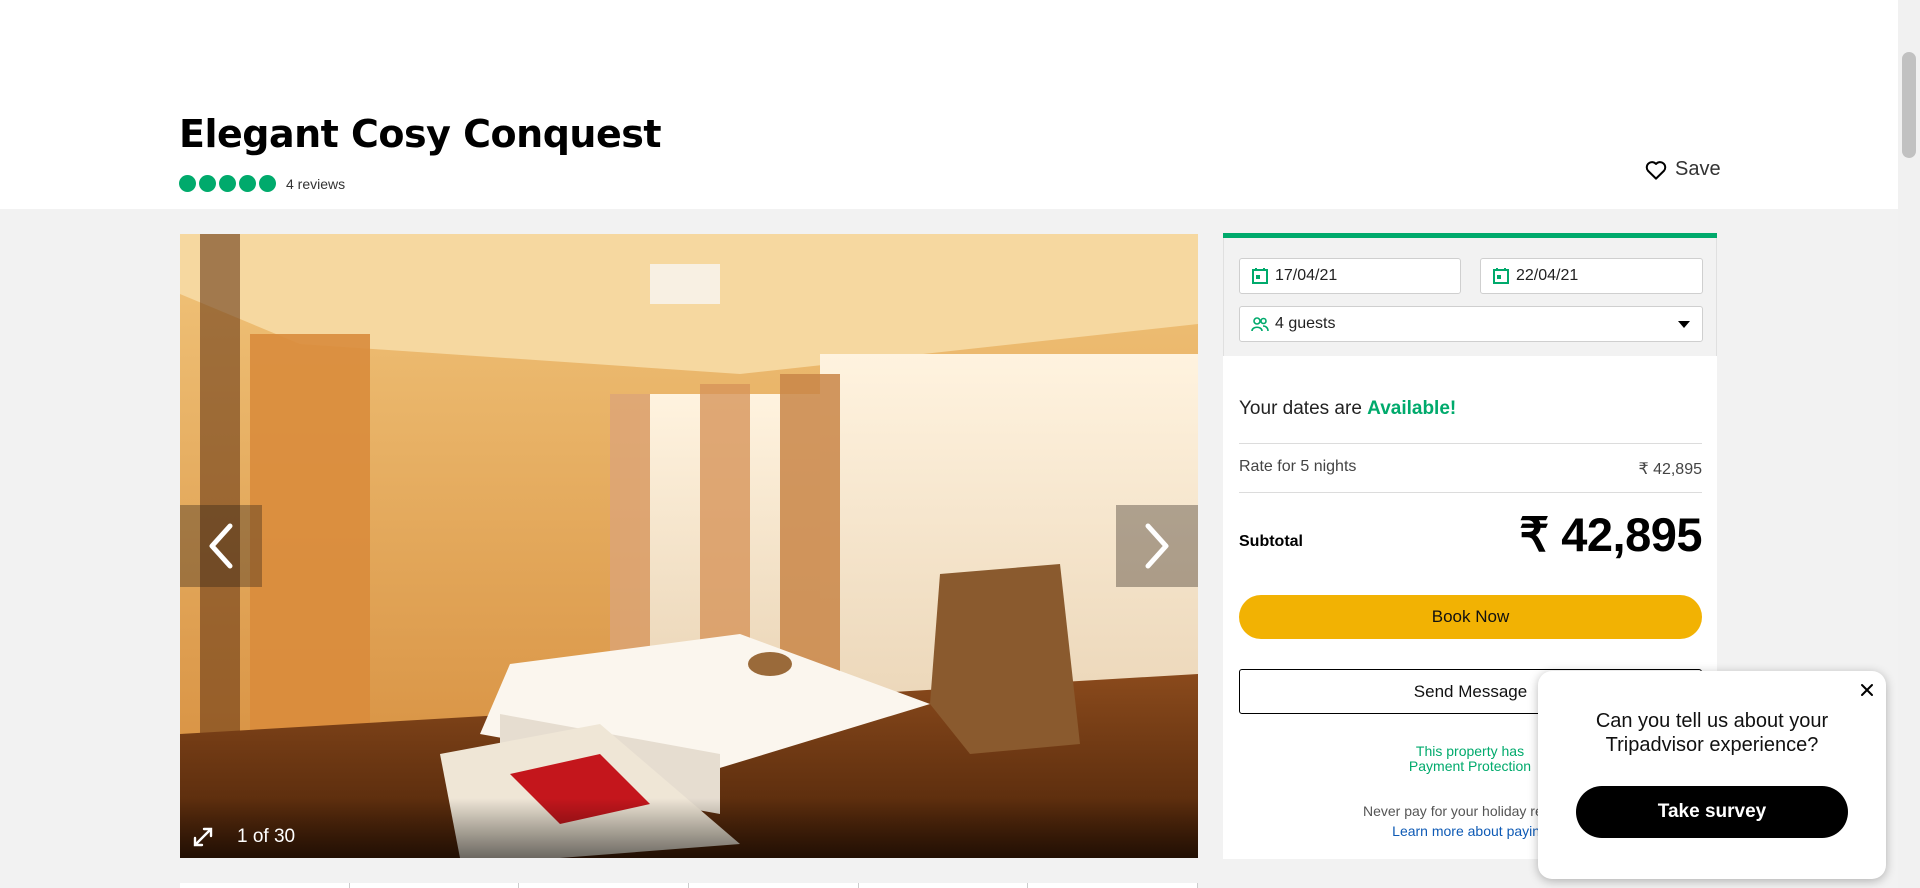  I want to click on reviews-link: 4 reviews, so click(315, 184).